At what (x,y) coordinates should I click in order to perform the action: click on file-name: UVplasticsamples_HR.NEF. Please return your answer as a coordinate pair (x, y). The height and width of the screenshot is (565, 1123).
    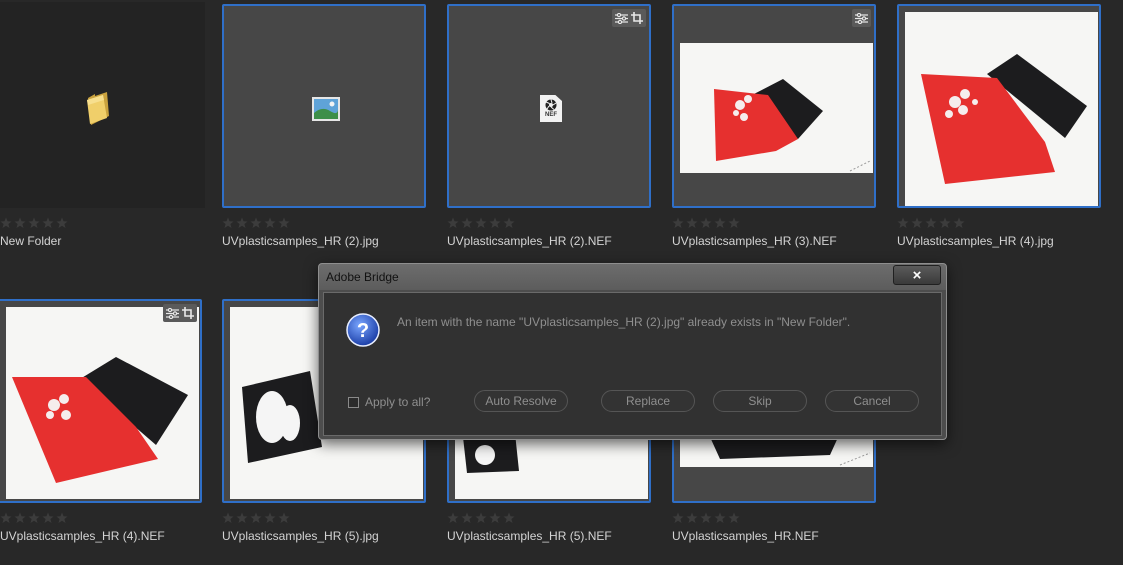
    Looking at the image, I should click on (745, 536).